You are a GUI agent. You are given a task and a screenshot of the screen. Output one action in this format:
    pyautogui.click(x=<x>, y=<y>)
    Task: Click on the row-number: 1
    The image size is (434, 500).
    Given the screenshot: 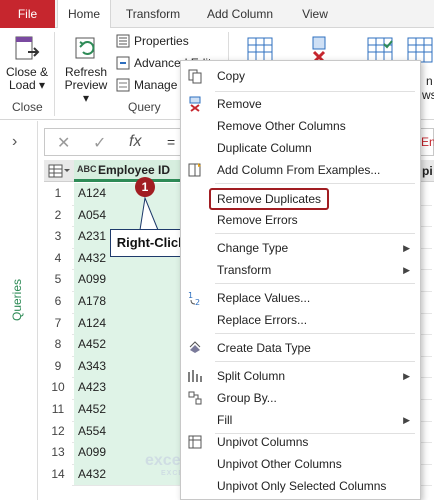 What is the action you would take?
    pyautogui.click(x=58, y=193)
    